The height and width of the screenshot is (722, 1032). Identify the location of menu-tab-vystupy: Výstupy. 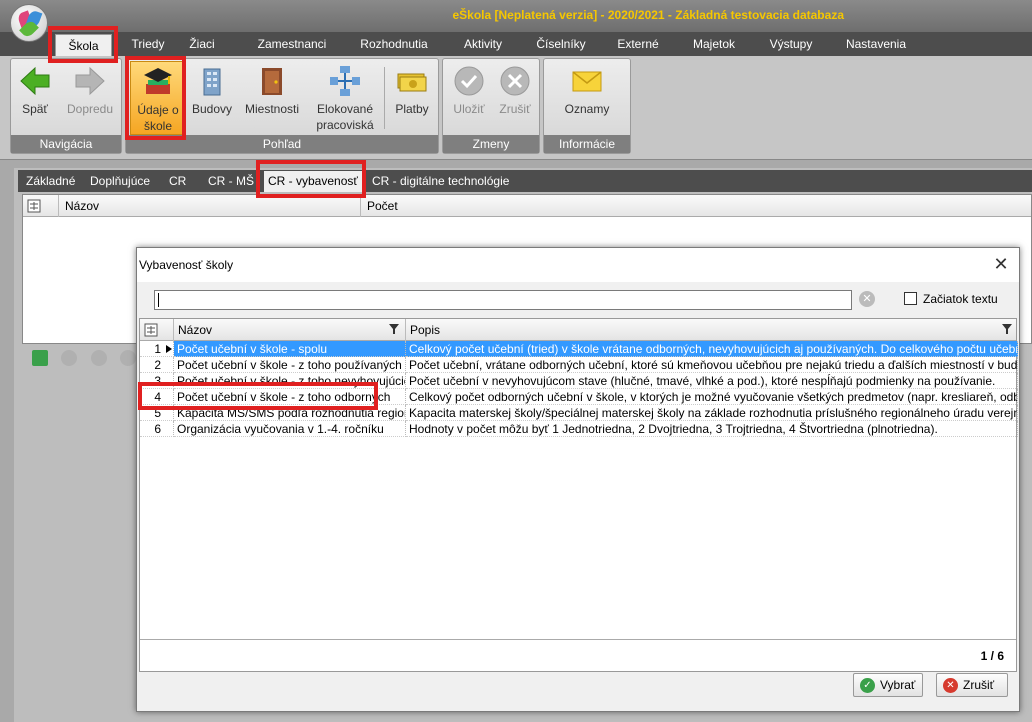
(791, 44).